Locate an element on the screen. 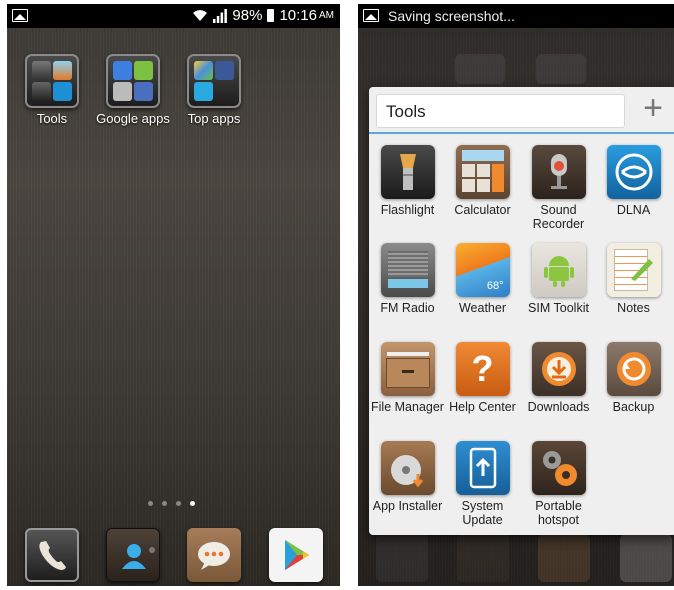 This screenshot has width=674, height=590. app-label: Downloads is located at coordinates (558, 407).